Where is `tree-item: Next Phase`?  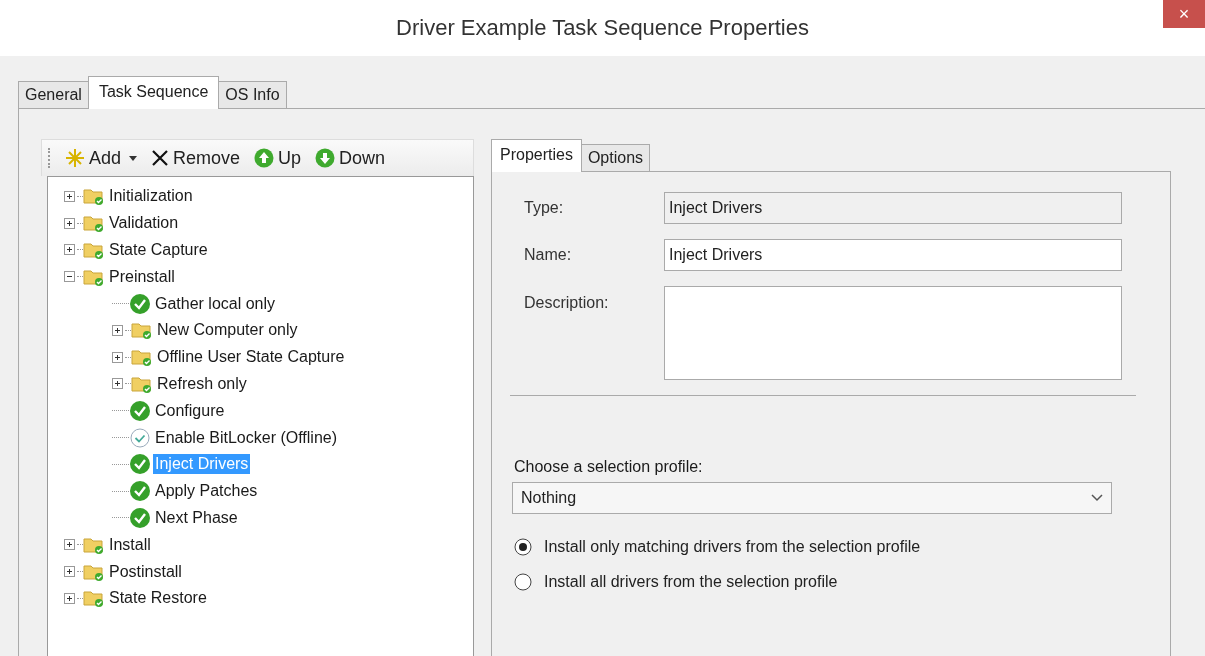 tree-item: Next Phase is located at coordinates (196, 517).